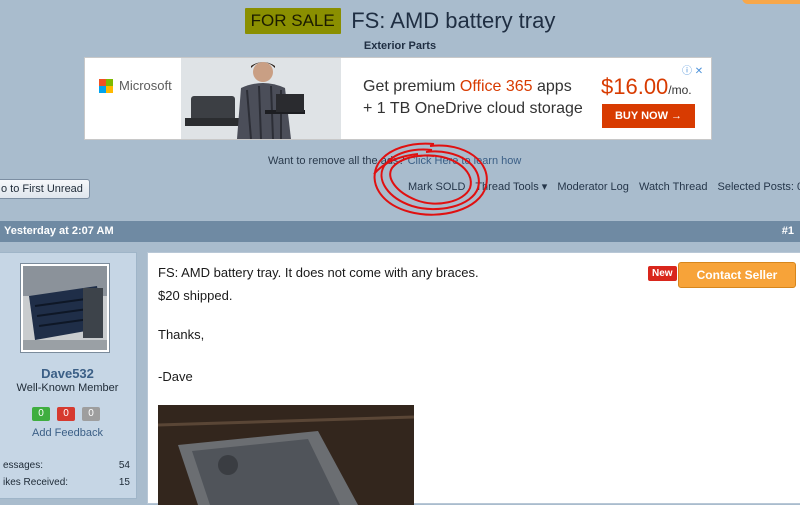  What do you see at coordinates (430, 179) in the screenshot?
I see `red-circle-annotation` at bounding box center [430, 179].